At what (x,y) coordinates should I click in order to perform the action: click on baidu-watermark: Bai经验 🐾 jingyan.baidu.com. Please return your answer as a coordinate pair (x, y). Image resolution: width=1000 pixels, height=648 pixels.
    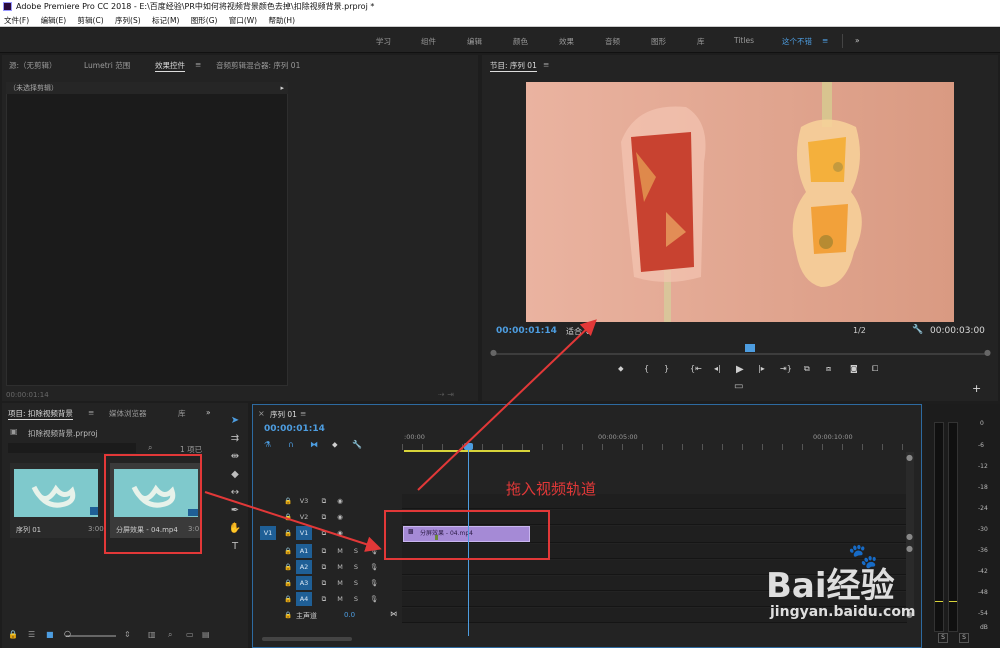
    Looking at the image, I should click on (860, 585).